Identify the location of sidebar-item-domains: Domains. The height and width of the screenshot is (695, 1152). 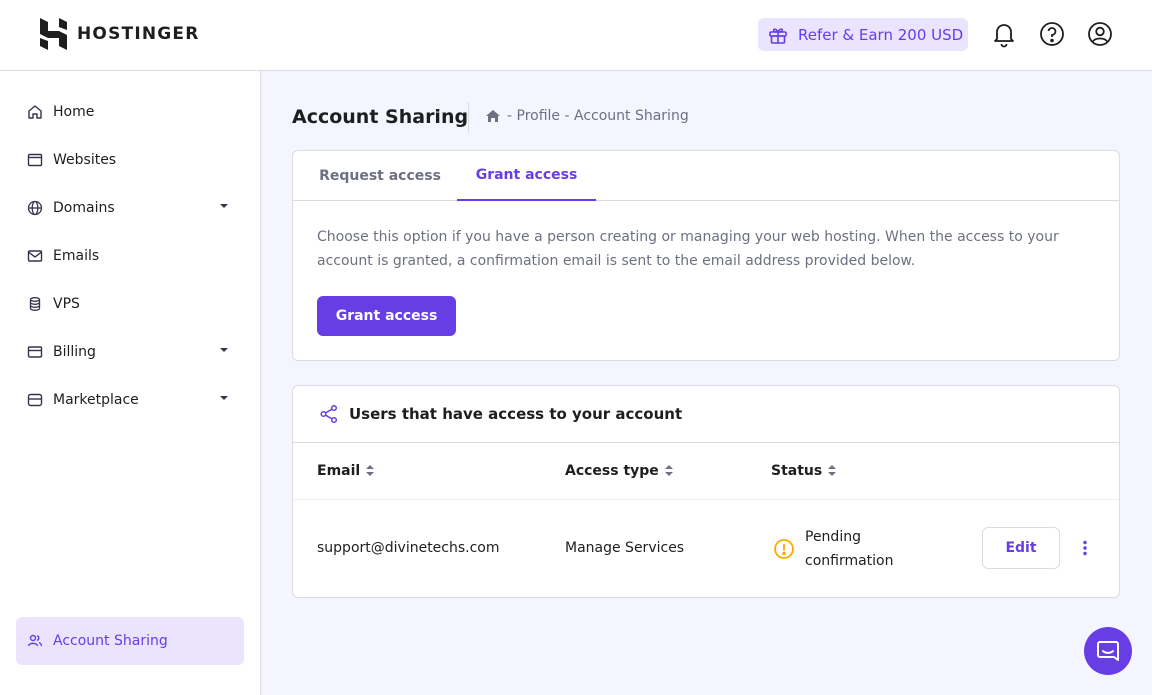
(130, 208).